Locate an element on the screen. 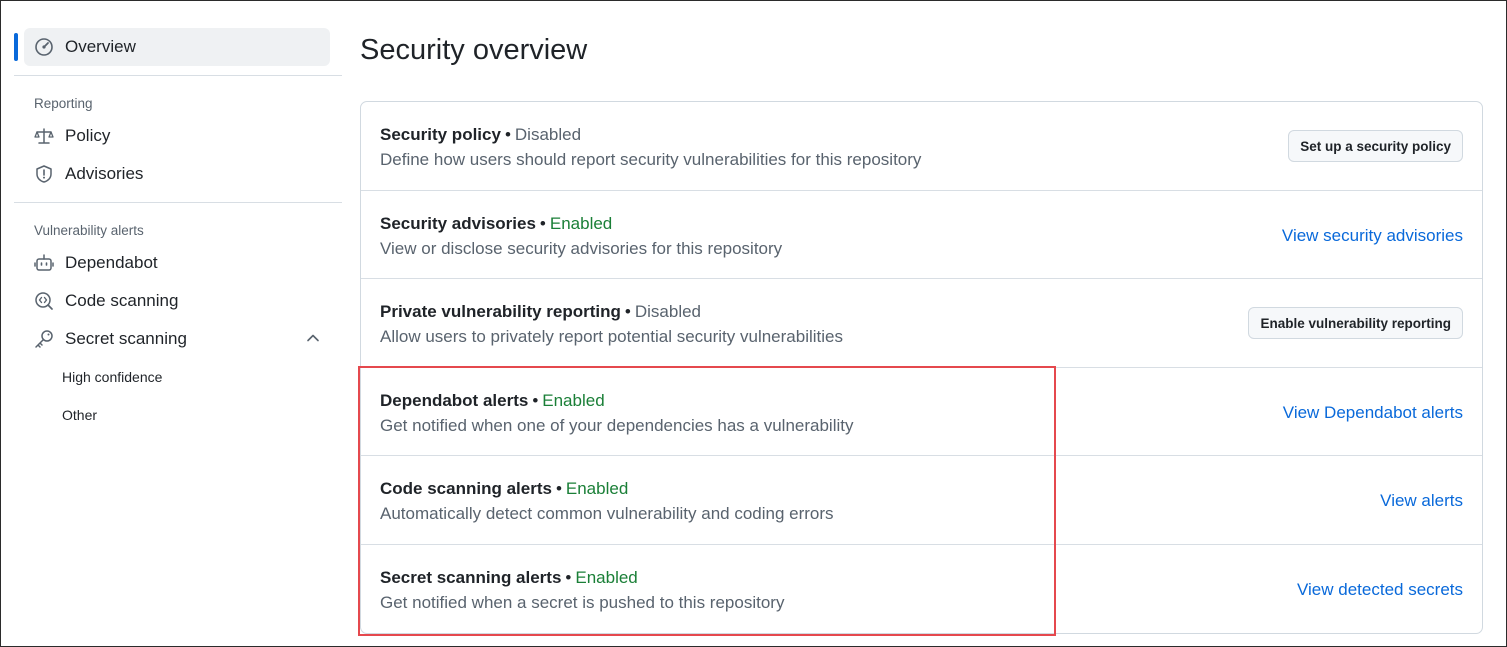  feature-title: Code scanning alerts • Enabled is located at coordinates (504, 489).